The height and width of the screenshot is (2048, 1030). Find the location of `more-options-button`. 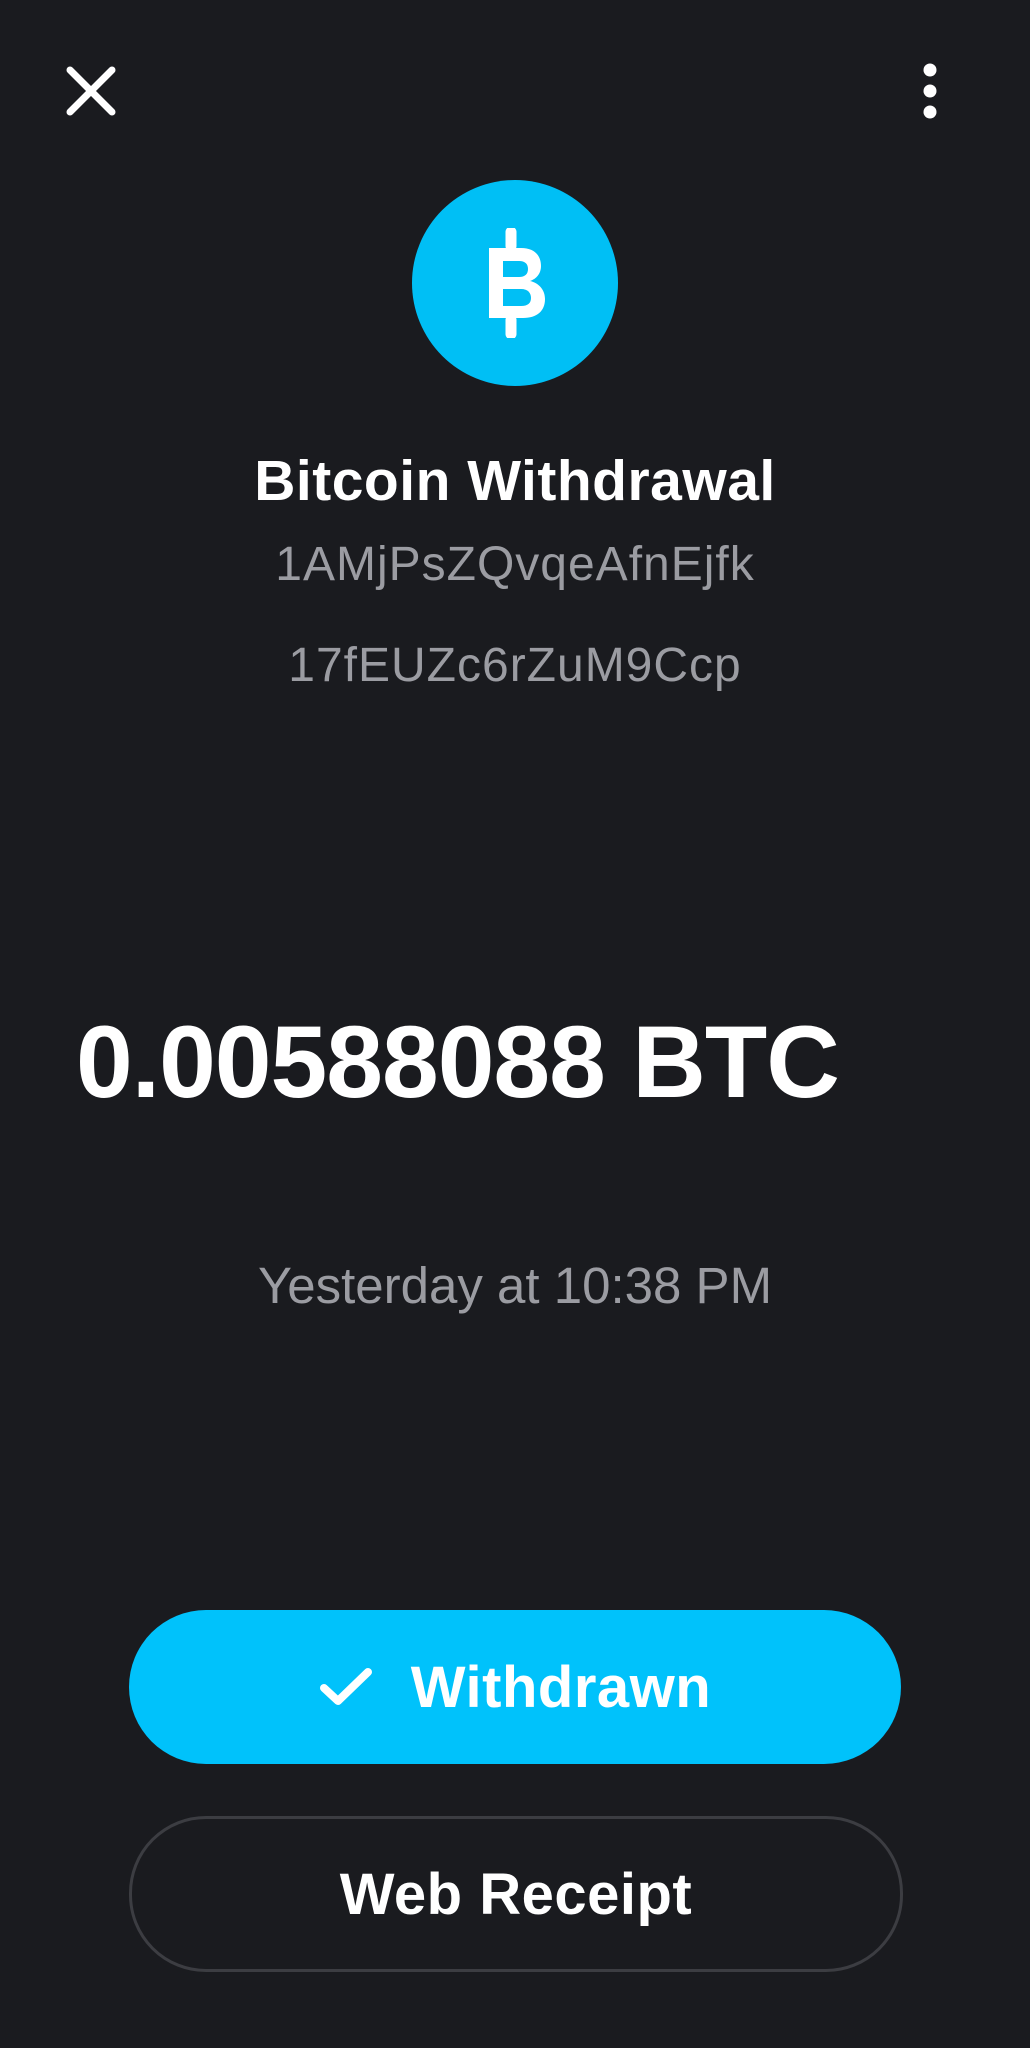

more-options-button is located at coordinates (930, 91).